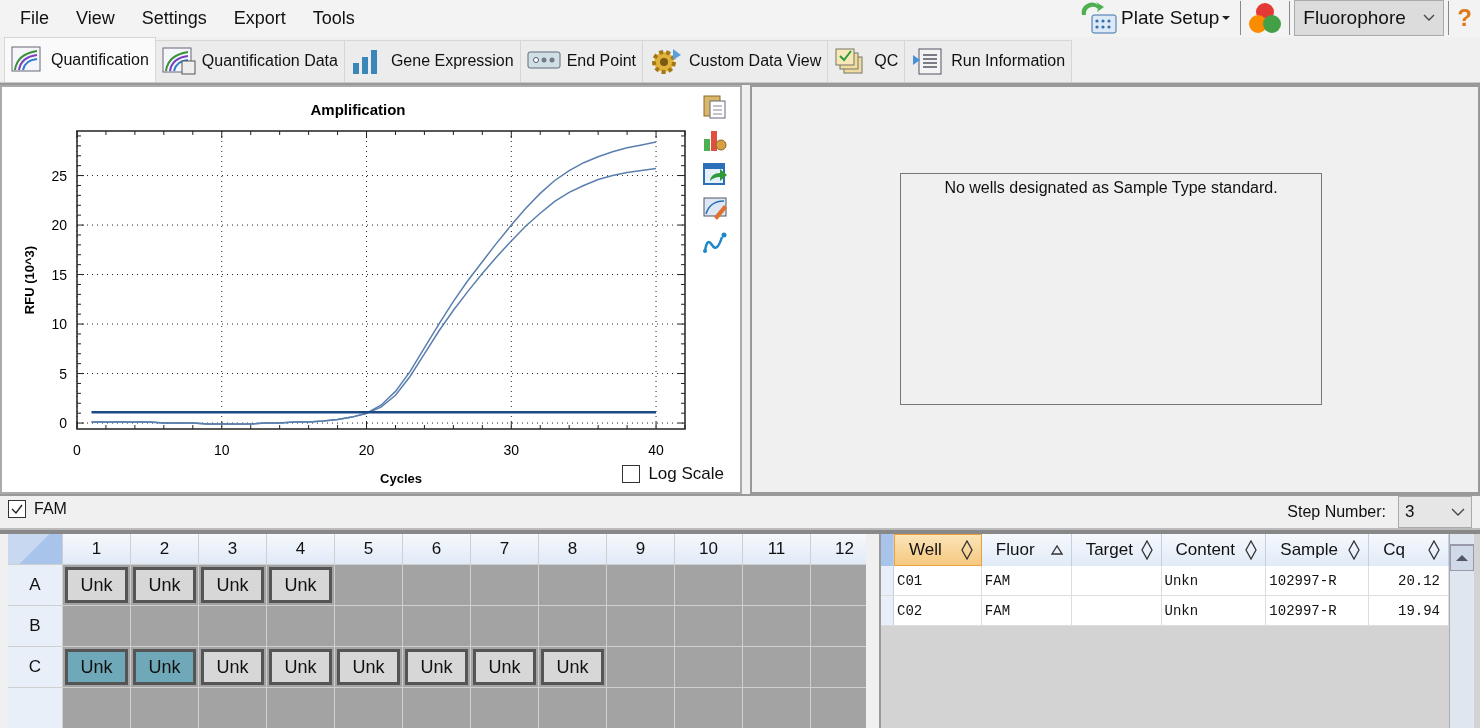 Image resolution: width=1480 pixels, height=728 pixels. Describe the element at coordinates (59, 175) in the screenshot. I see `y-tick-label: 25` at that location.